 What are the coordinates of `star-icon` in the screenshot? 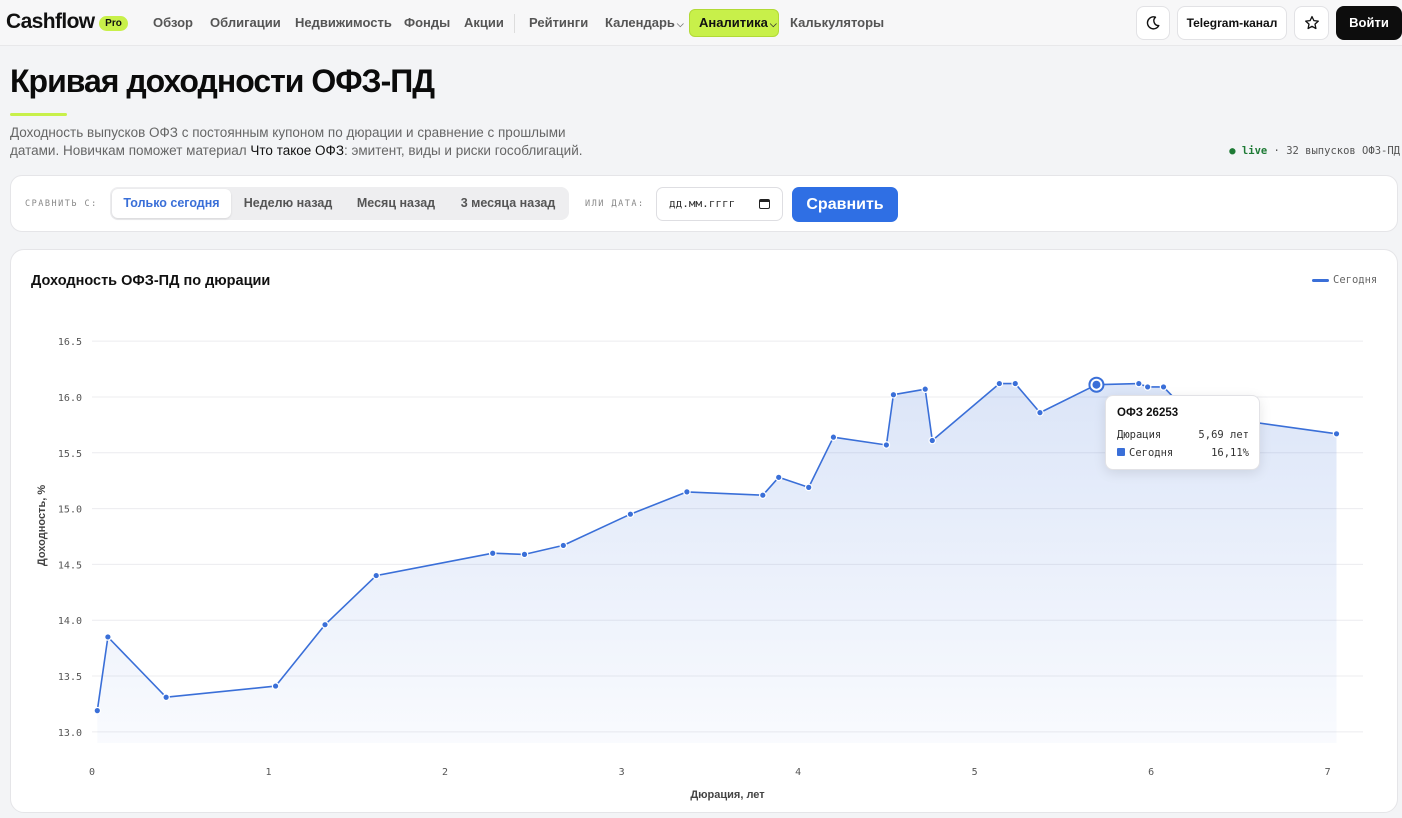 It's located at (1311, 22).